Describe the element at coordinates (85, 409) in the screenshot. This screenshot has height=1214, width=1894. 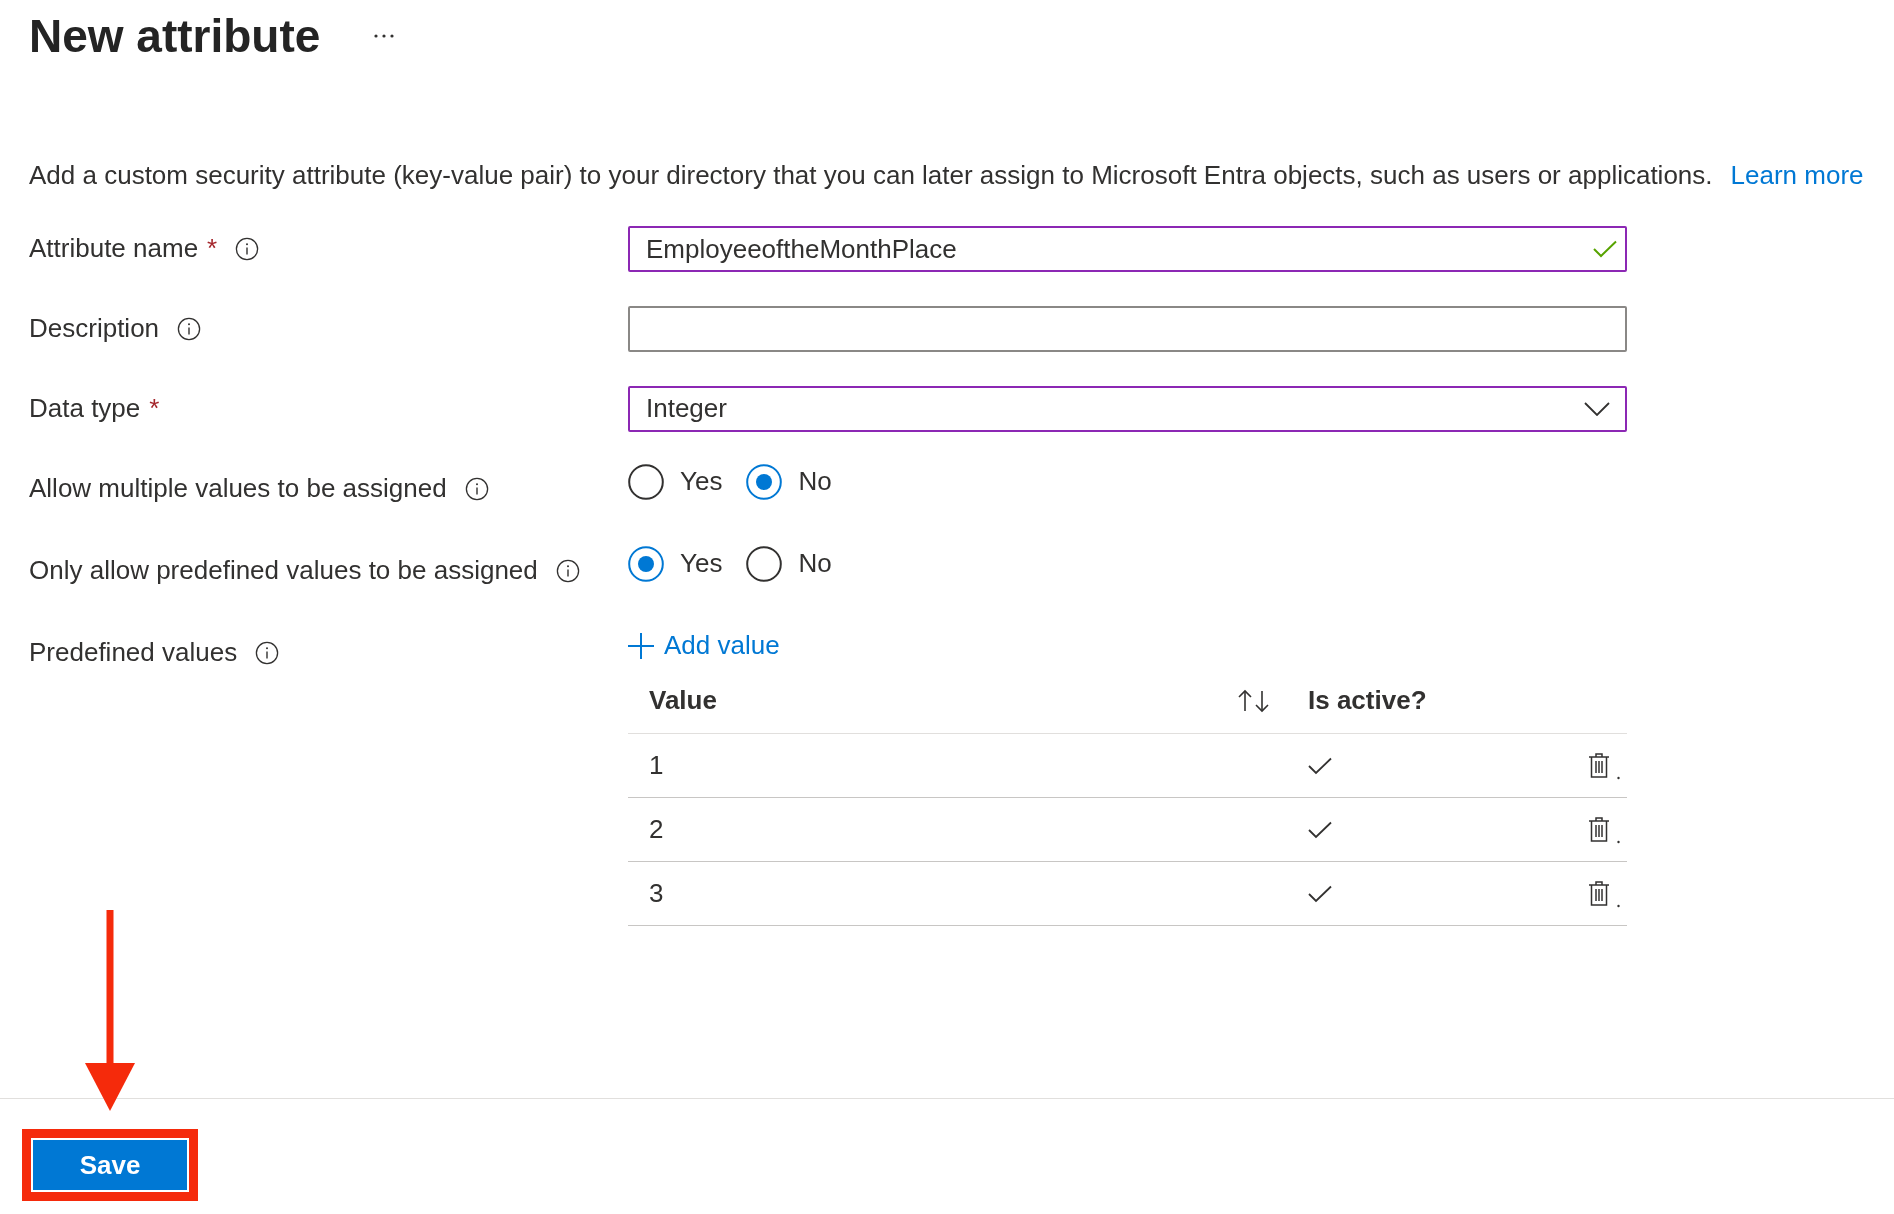
I see `field-label: Data type` at that location.